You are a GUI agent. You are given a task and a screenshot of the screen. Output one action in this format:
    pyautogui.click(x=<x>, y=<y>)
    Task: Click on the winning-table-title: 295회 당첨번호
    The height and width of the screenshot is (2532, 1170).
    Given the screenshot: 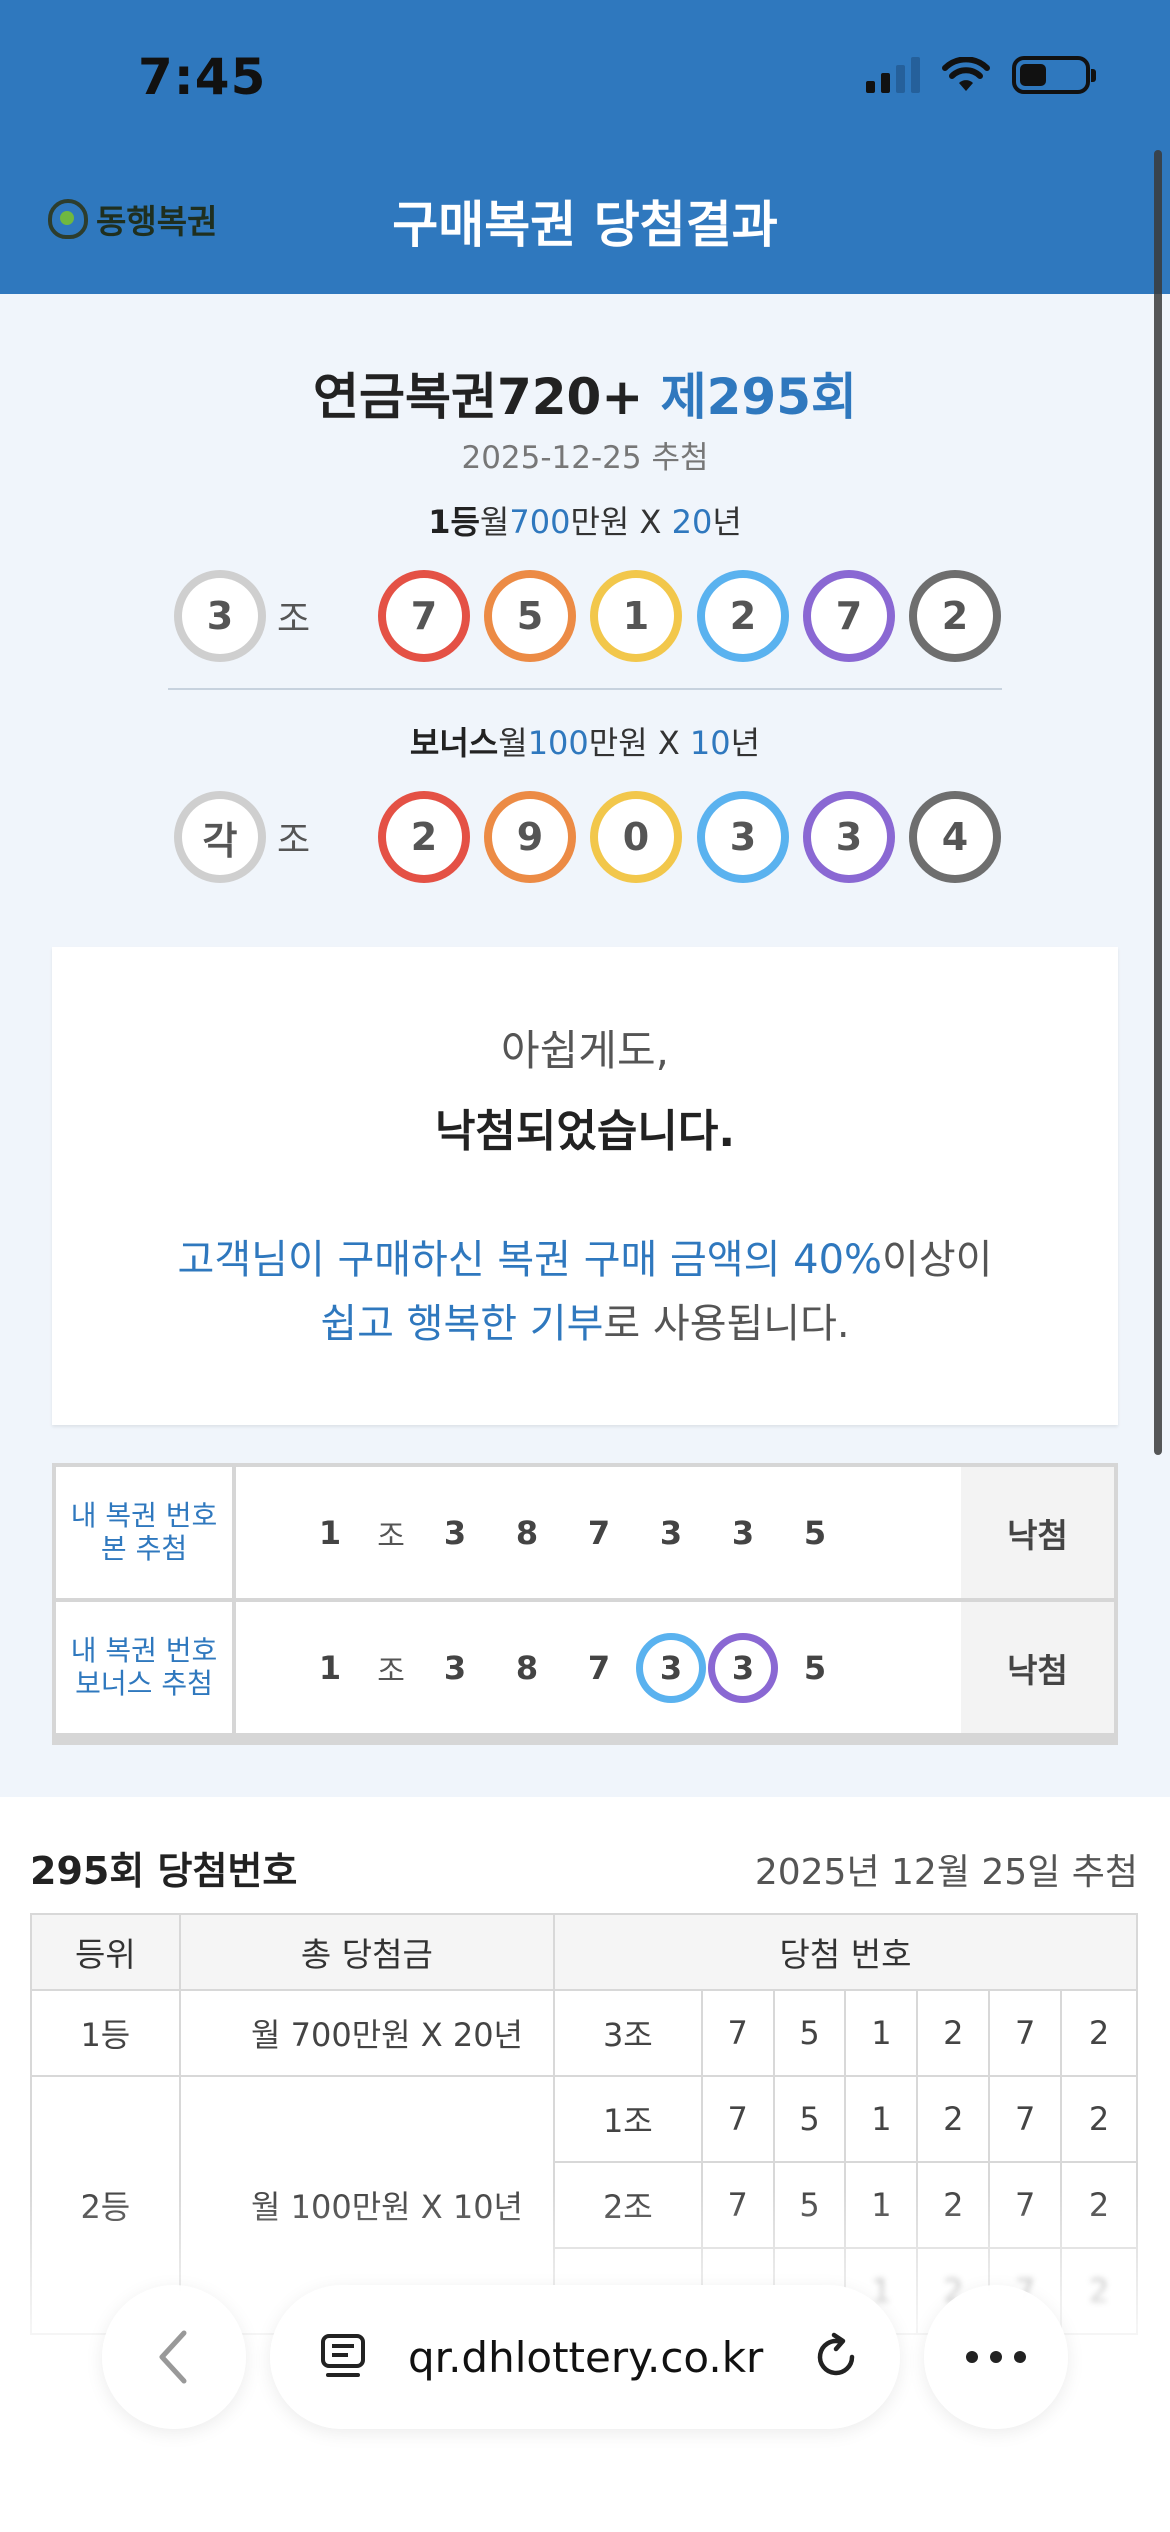 What is the action you would take?
    pyautogui.click(x=164, y=1871)
    